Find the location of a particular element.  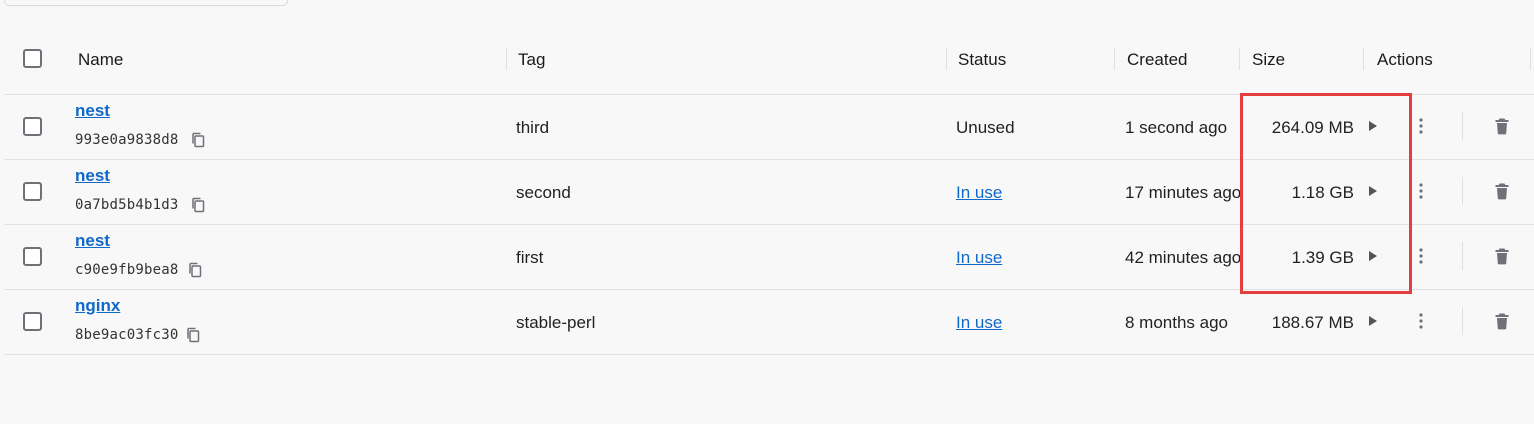

search-field-edge is located at coordinates (146, 3).